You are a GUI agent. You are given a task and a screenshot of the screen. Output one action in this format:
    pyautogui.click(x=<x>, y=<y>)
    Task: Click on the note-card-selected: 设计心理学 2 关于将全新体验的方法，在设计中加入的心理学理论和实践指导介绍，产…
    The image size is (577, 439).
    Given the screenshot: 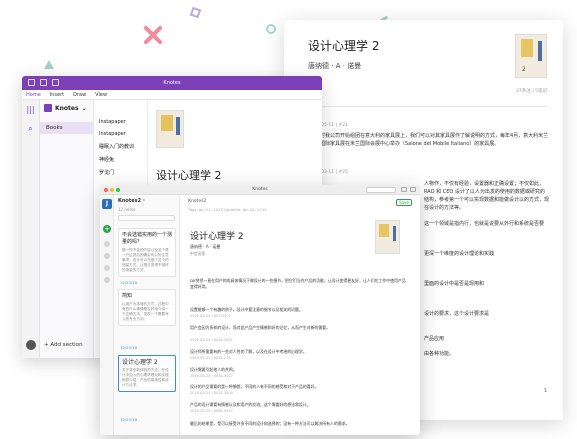 What is the action you would take?
    pyautogui.click(x=147, y=373)
    